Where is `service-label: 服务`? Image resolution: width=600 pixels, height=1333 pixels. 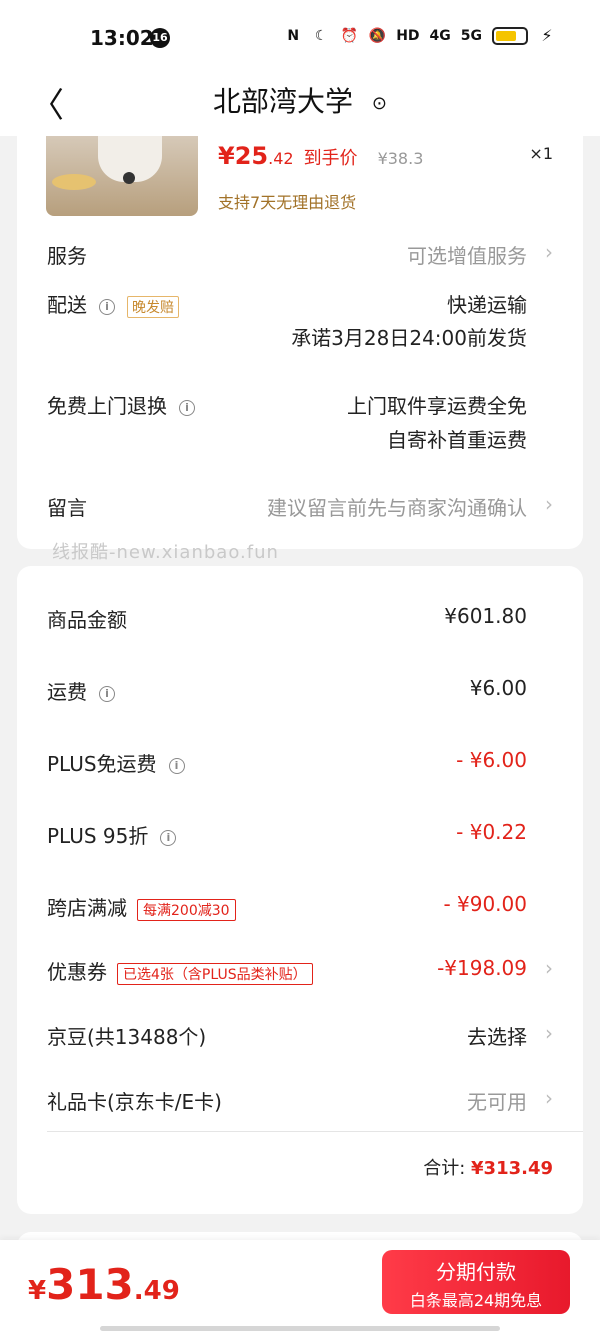 service-label: 服务 is located at coordinates (67, 256).